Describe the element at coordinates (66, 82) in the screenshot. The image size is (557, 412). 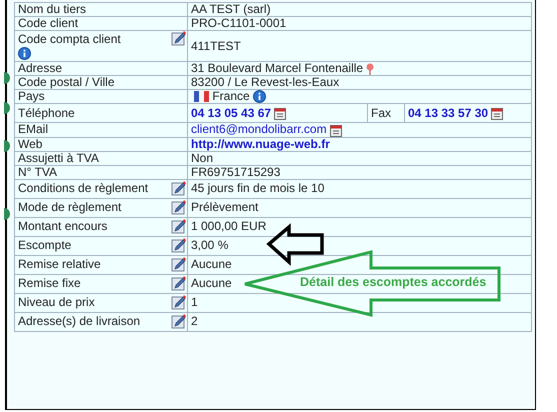
I see `field-label: Code postal / Ville` at that location.